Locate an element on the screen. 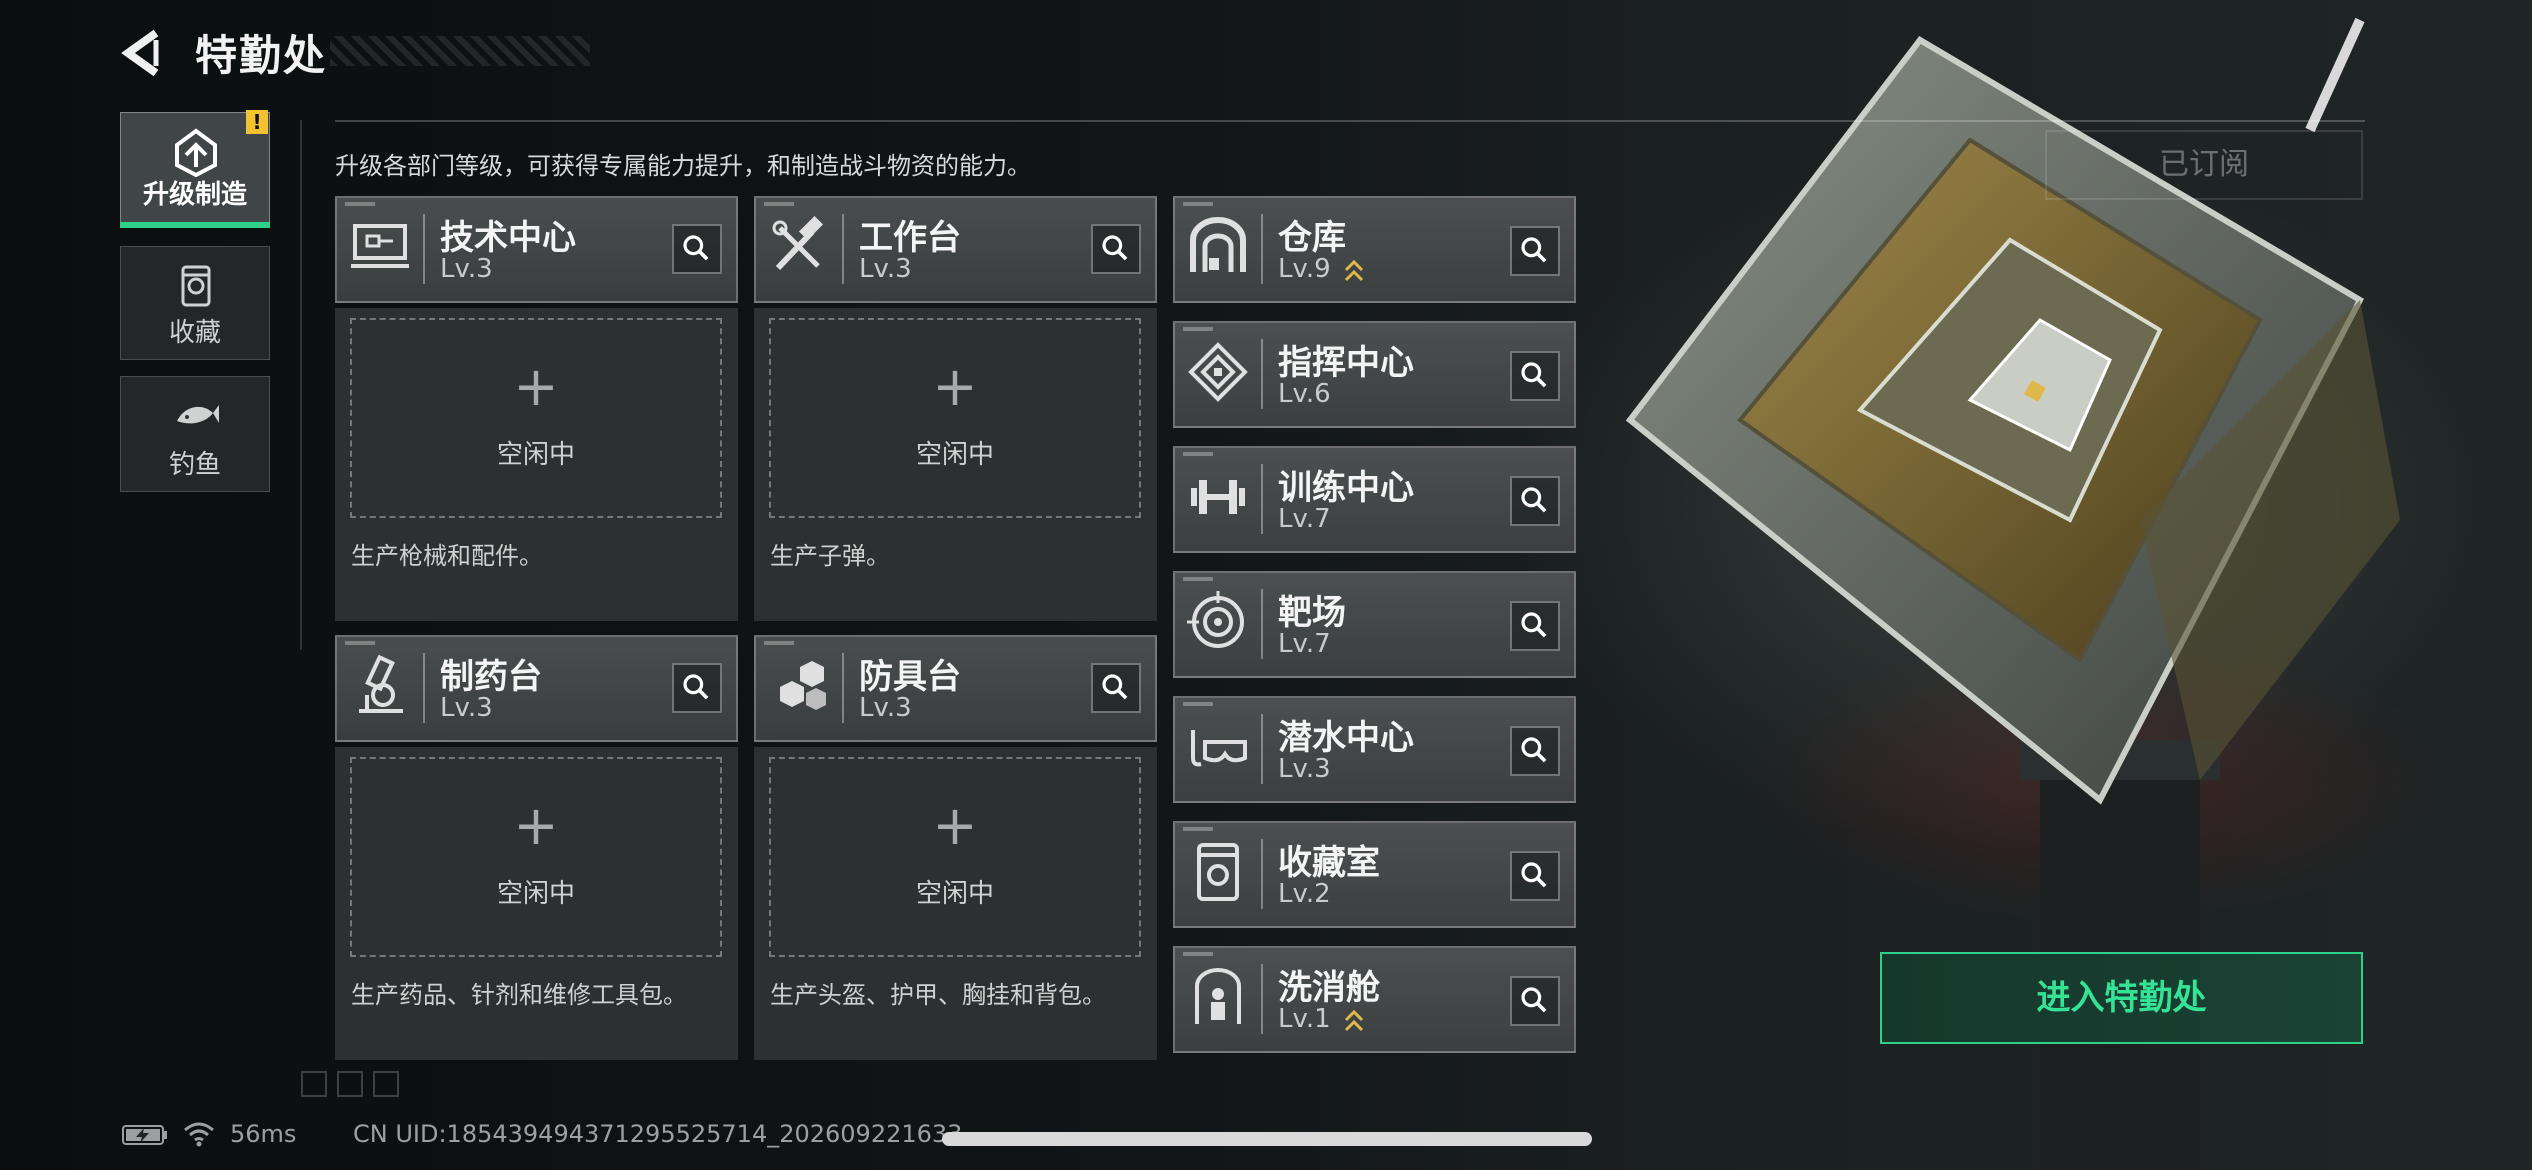 This screenshot has height=1170, width=2532. card-description: 生产头盔、护甲、胸挂和背包。 is located at coordinates (938, 995).